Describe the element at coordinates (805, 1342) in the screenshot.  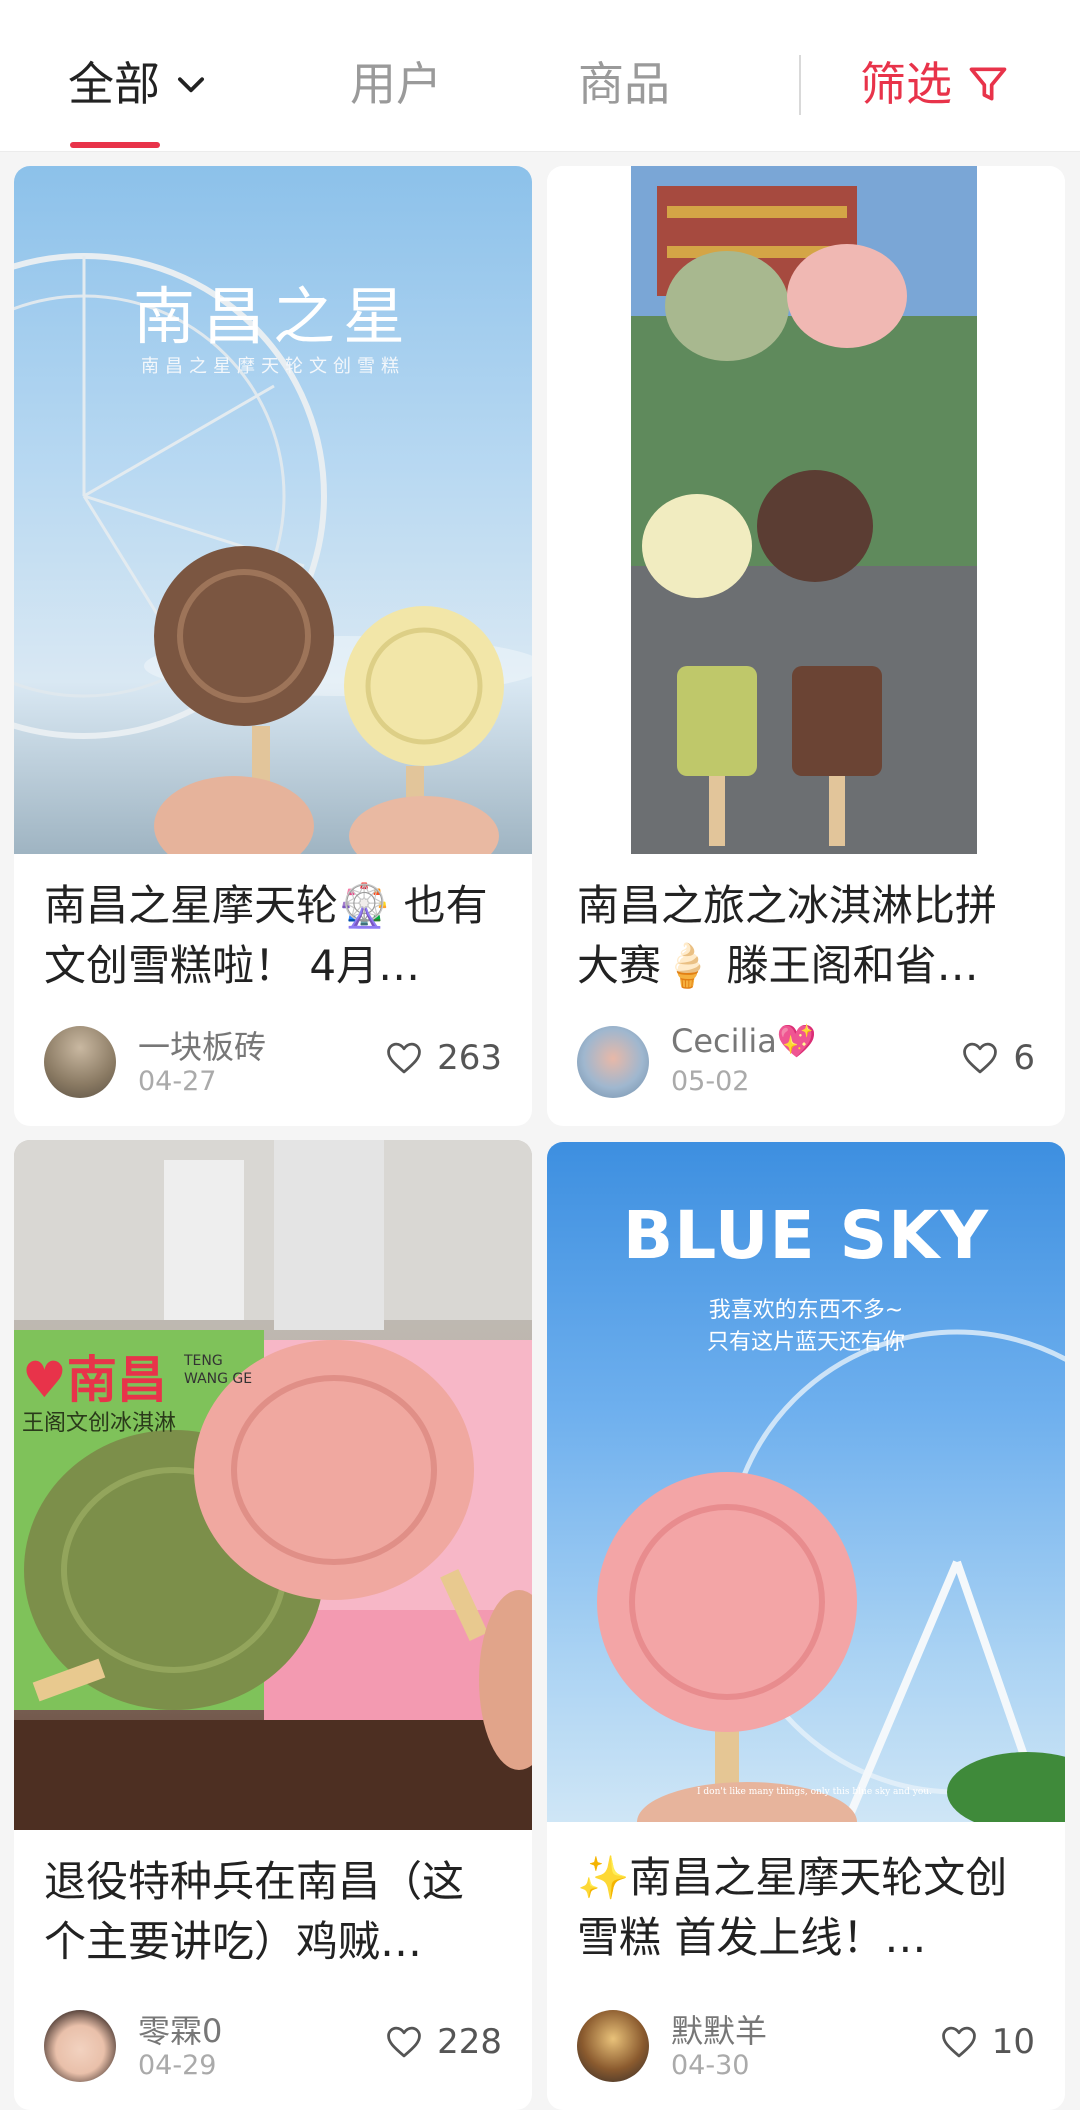
I see `cover-line-2: 只有这片蓝天还有你` at that location.